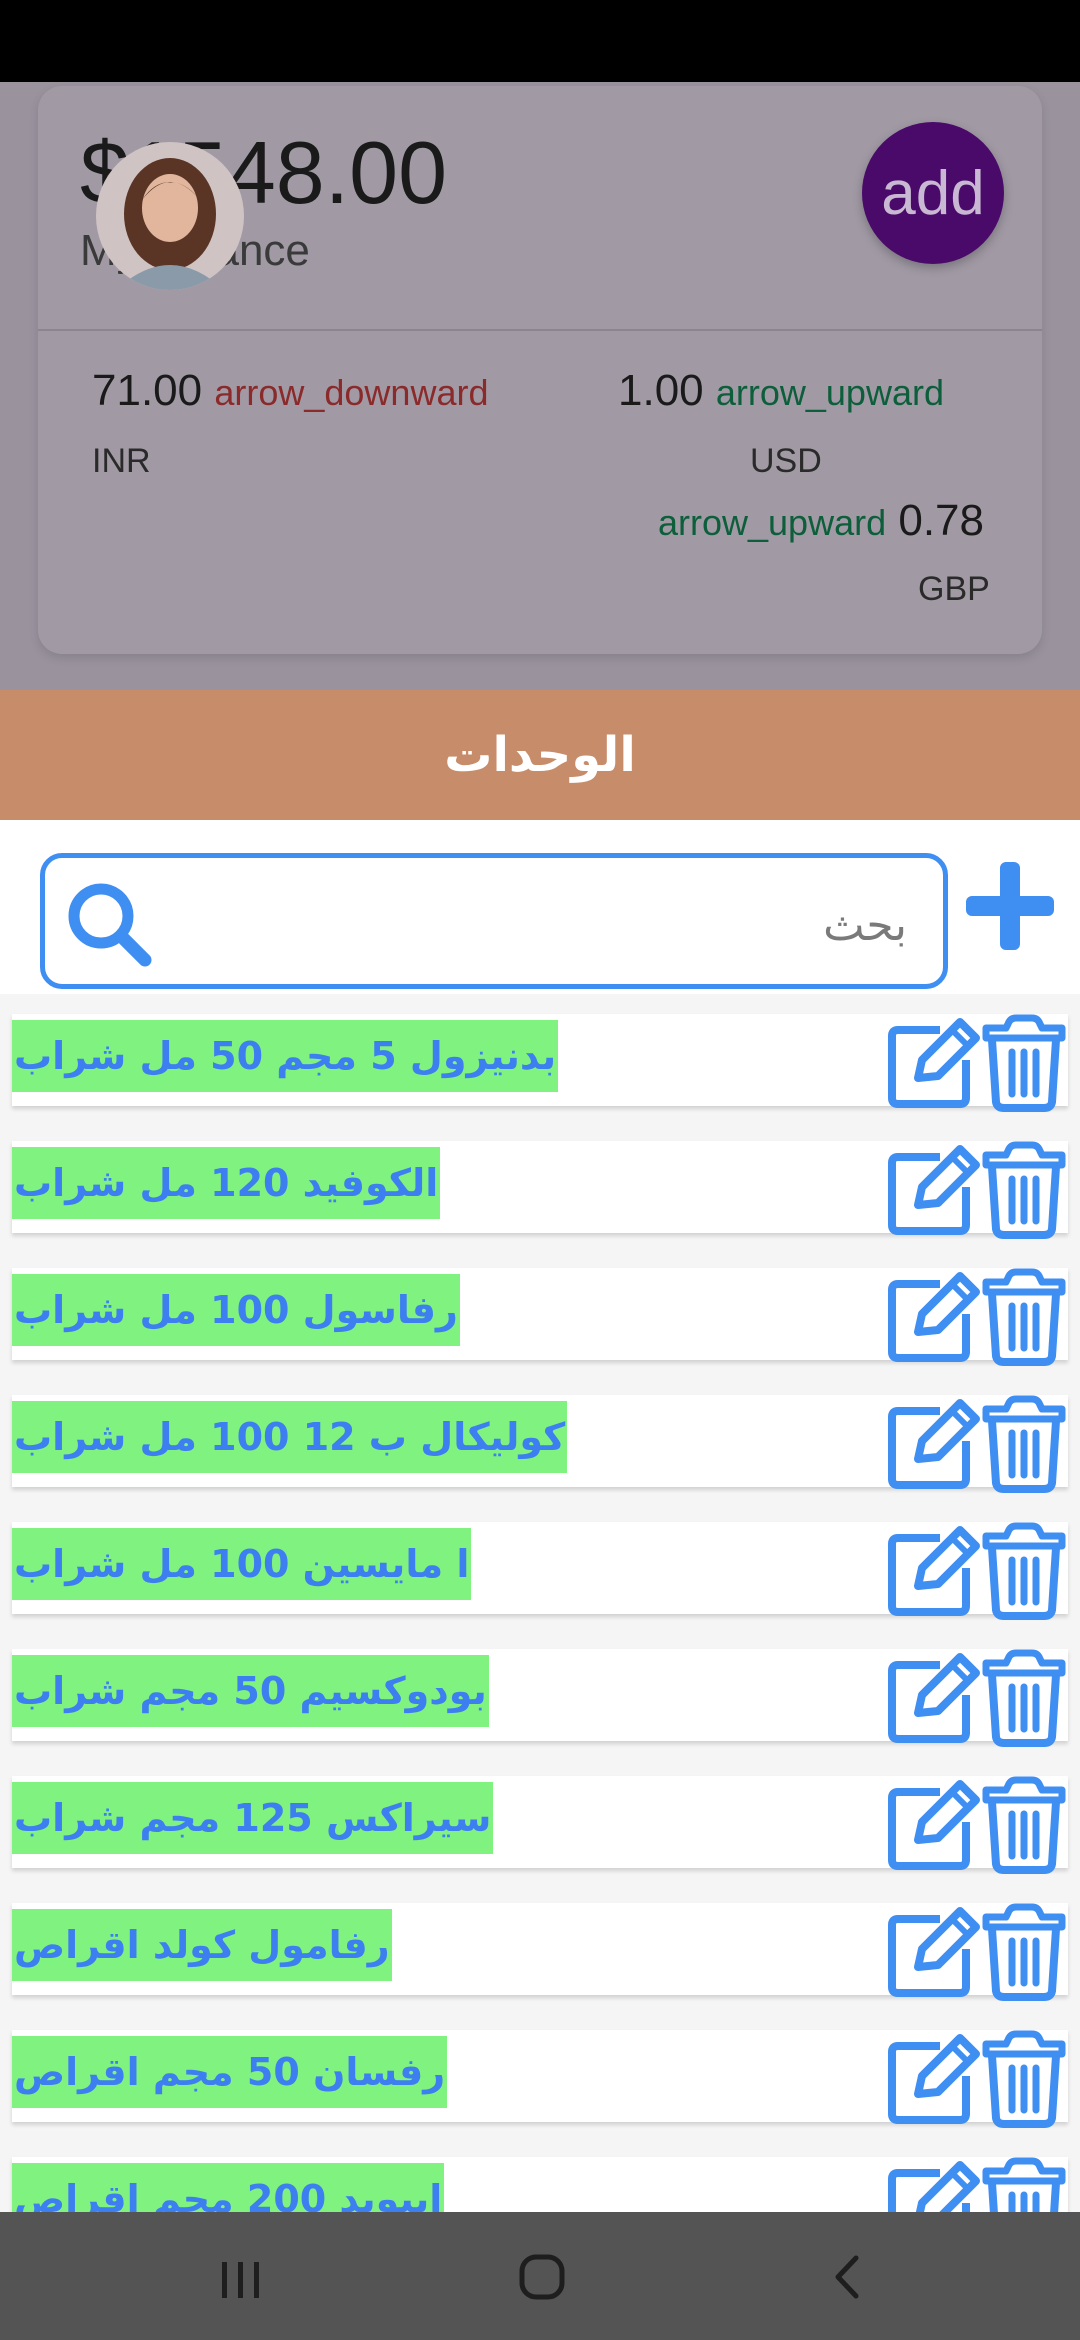  Describe the element at coordinates (240, 2277) in the screenshot. I see `recents-icon` at that location.